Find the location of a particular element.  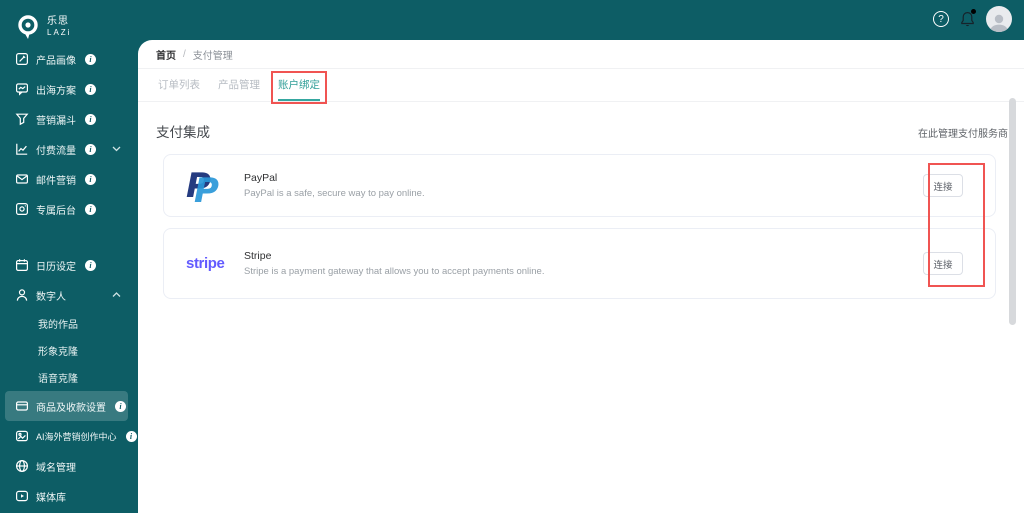

chevron-up-icon is located at coordinates (116, 295).